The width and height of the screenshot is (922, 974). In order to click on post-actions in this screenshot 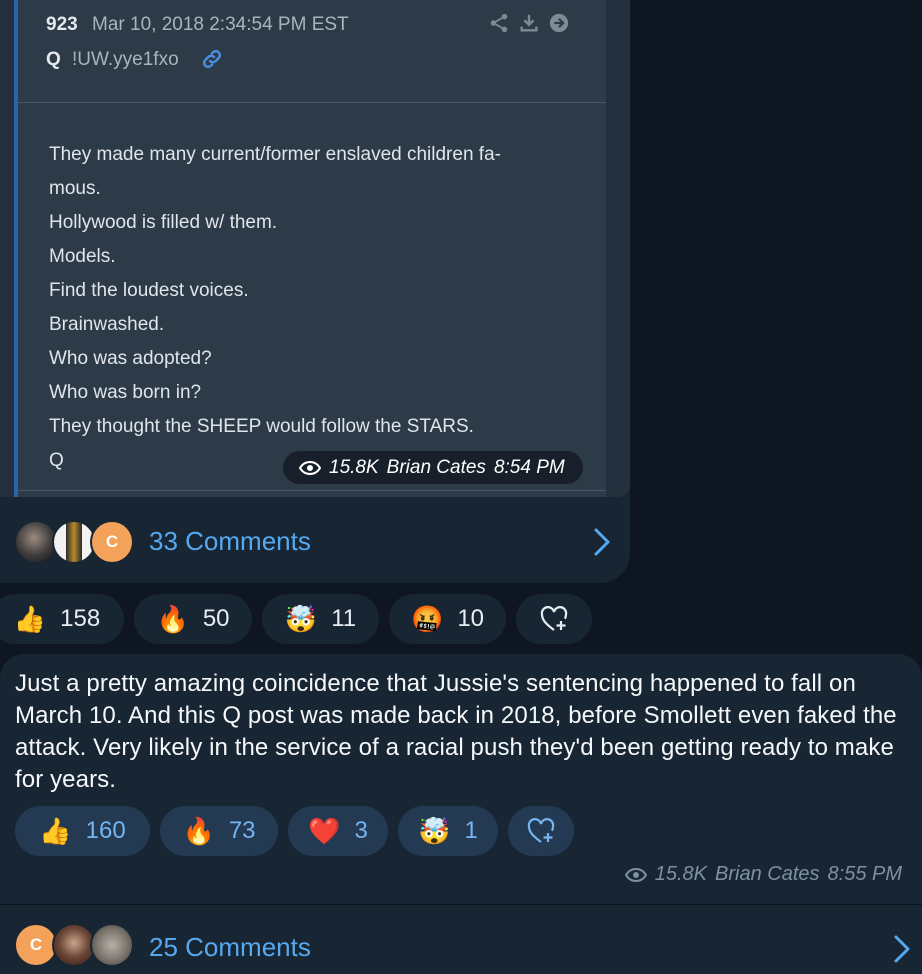, I will do `click(529, 23)`.